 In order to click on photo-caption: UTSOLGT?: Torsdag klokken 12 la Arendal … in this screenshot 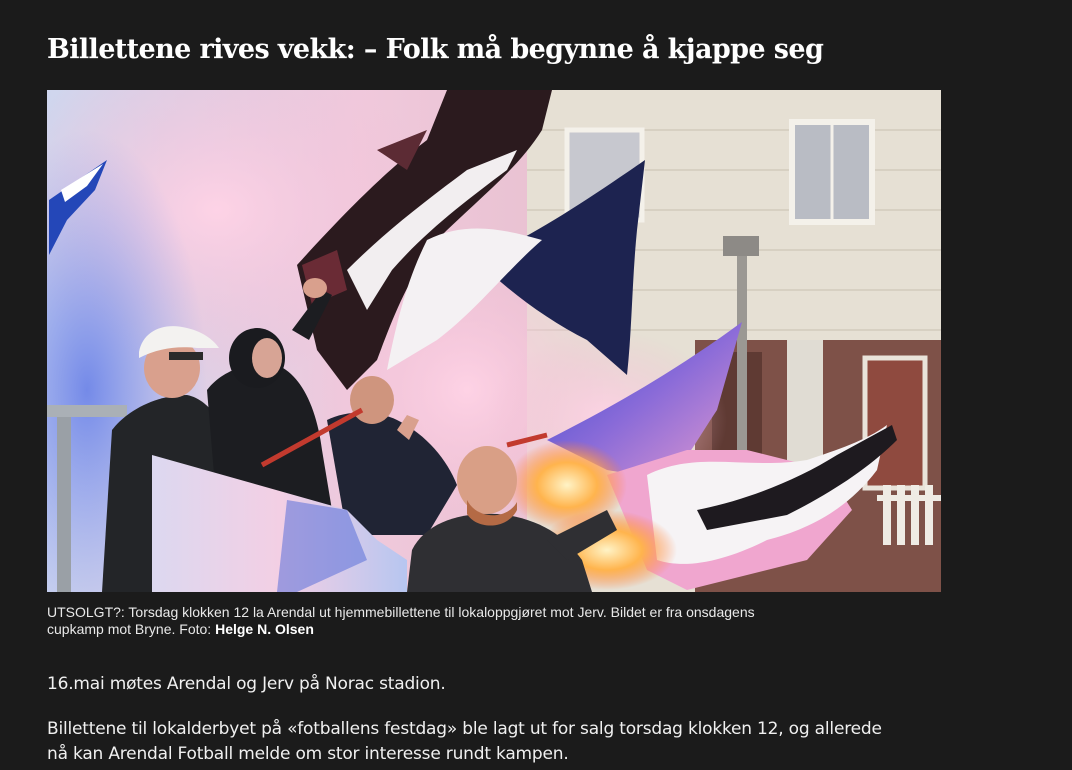, I will do `click(497, 621)`.